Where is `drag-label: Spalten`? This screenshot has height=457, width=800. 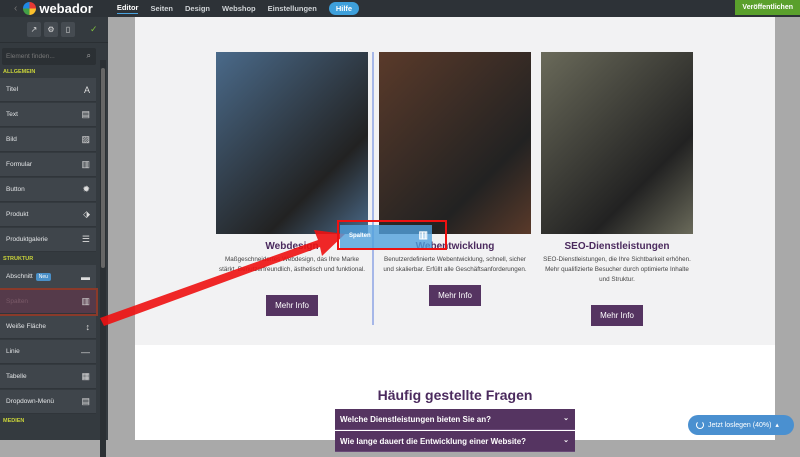
drag-label: Spalten is located at coordinates (360, 236).